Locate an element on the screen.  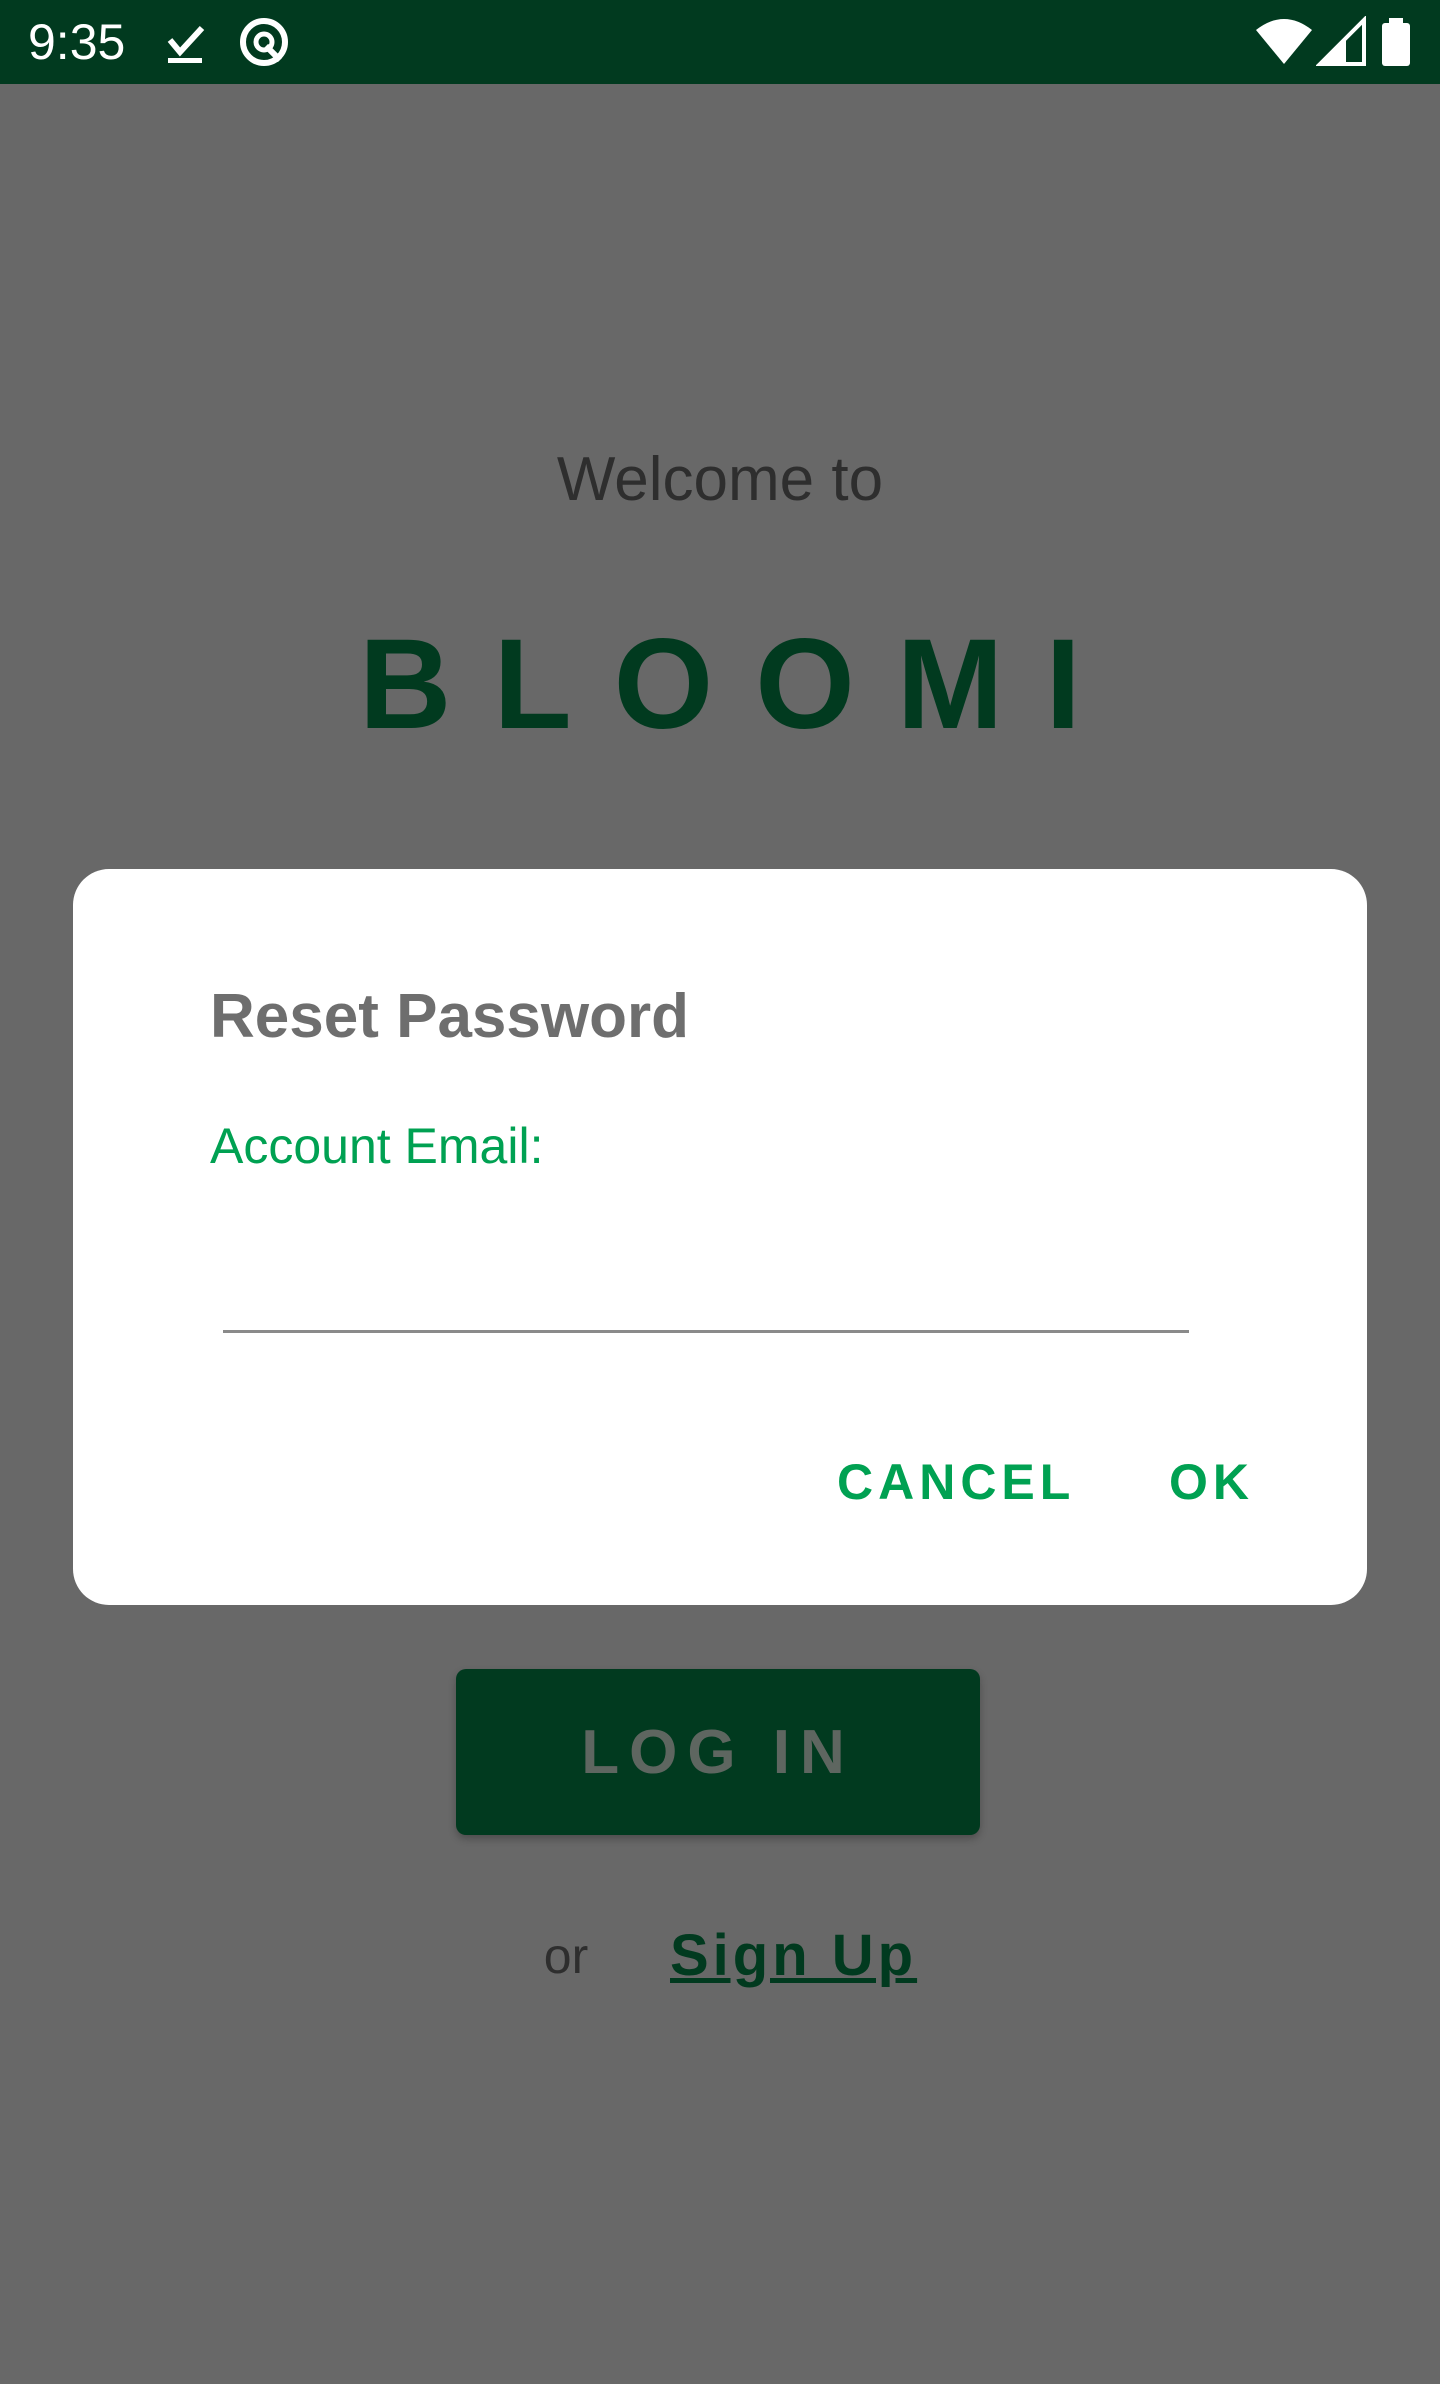
email-field-label: Account Email: is located at coordinates (377, 1146).